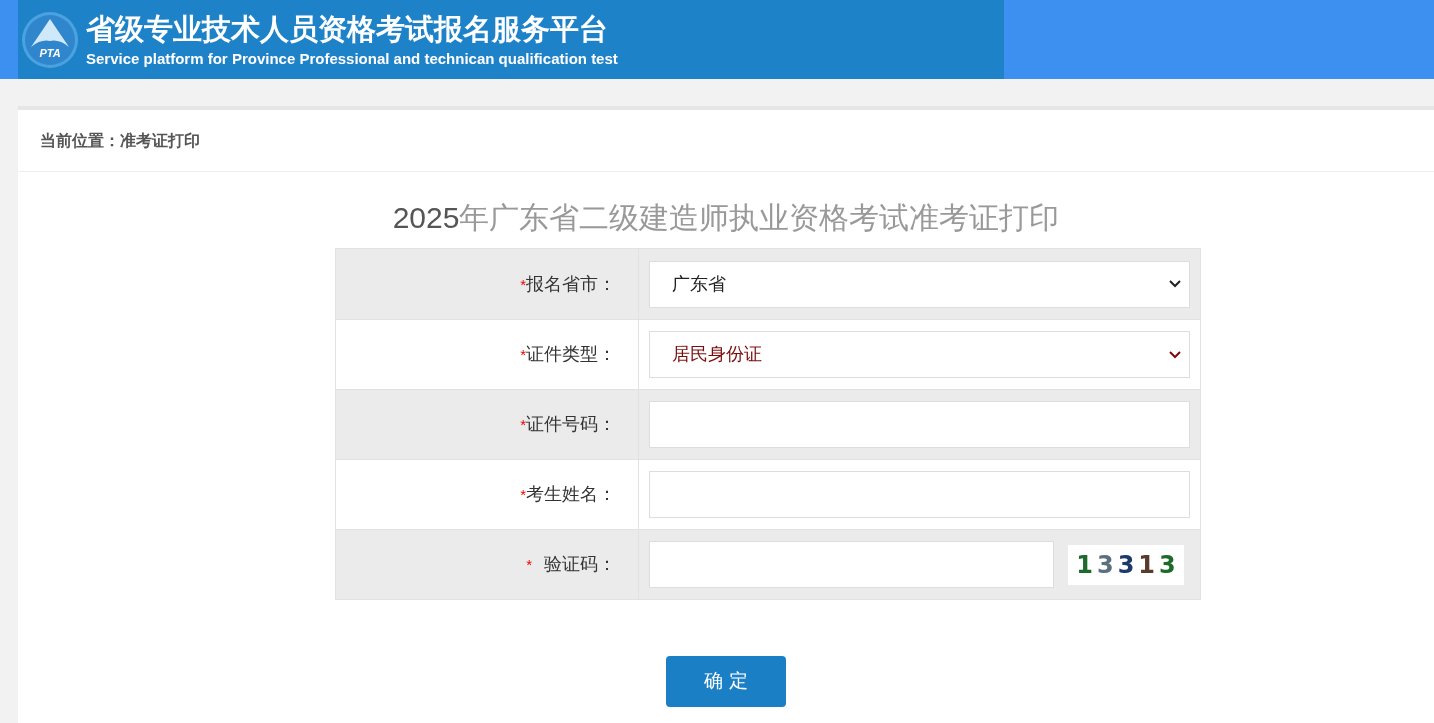  Describe the element at coordinates (919, 354) in the screenshot. I see `dropdown: 居民身份证` at that location.